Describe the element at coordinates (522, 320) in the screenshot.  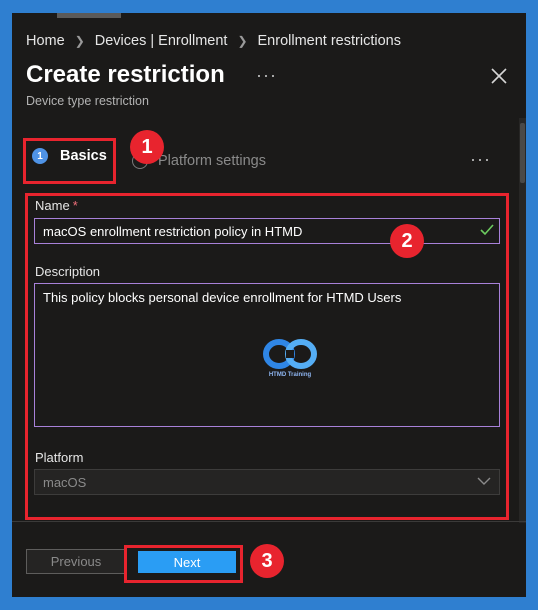
I see `scrollbar` at that location.